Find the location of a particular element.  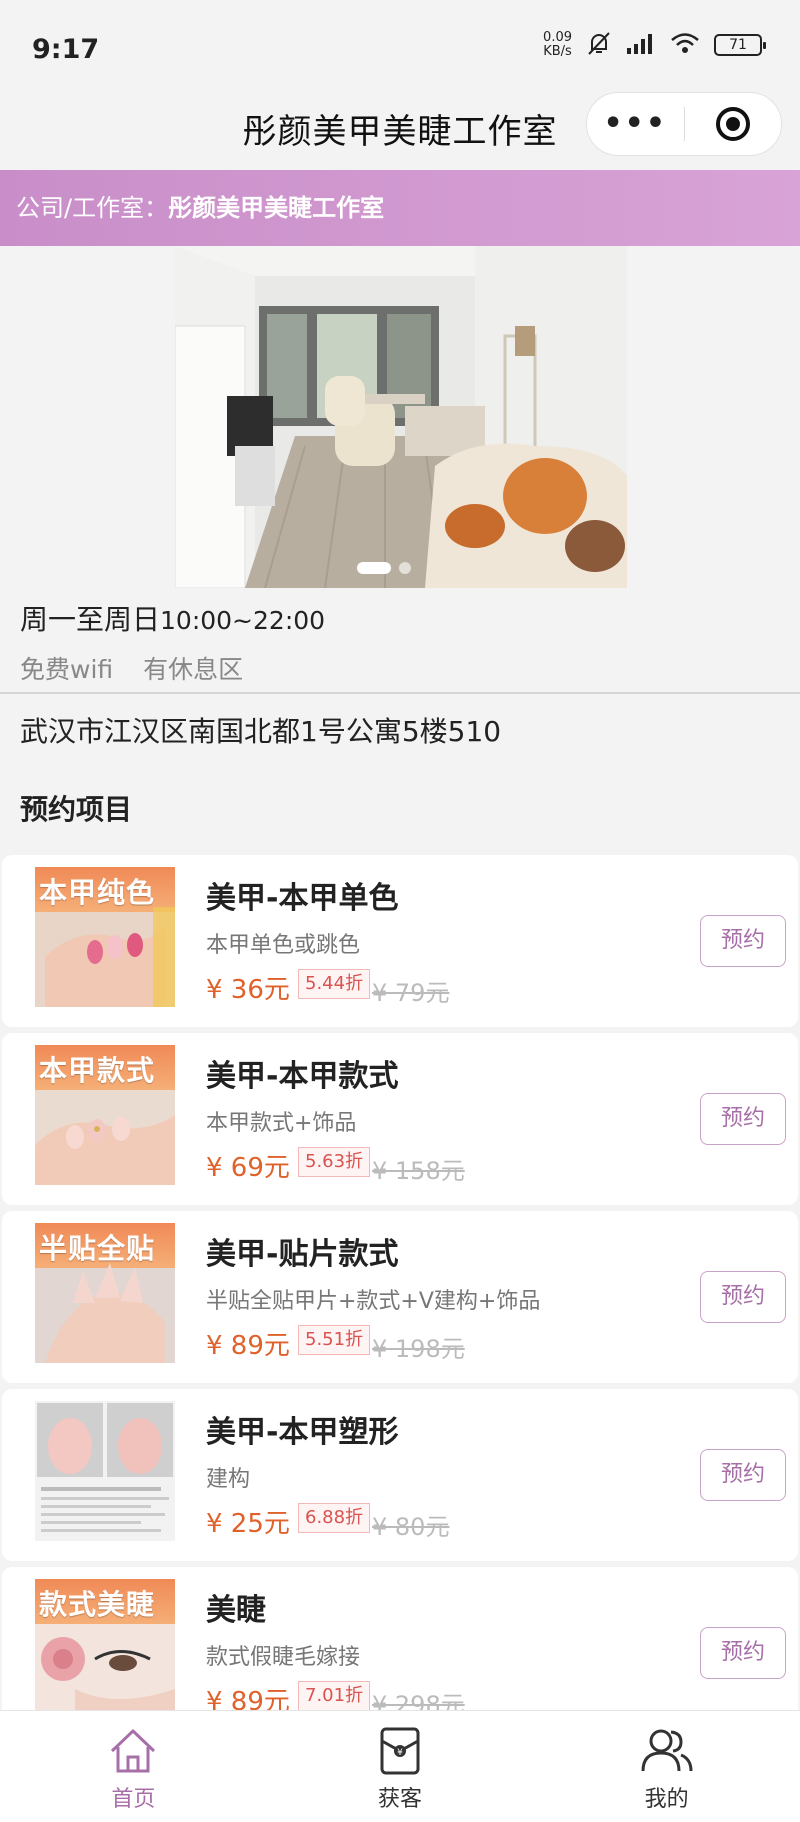

thumbnail-caption: 款式美睫 is located at coordinates (97, 1604).